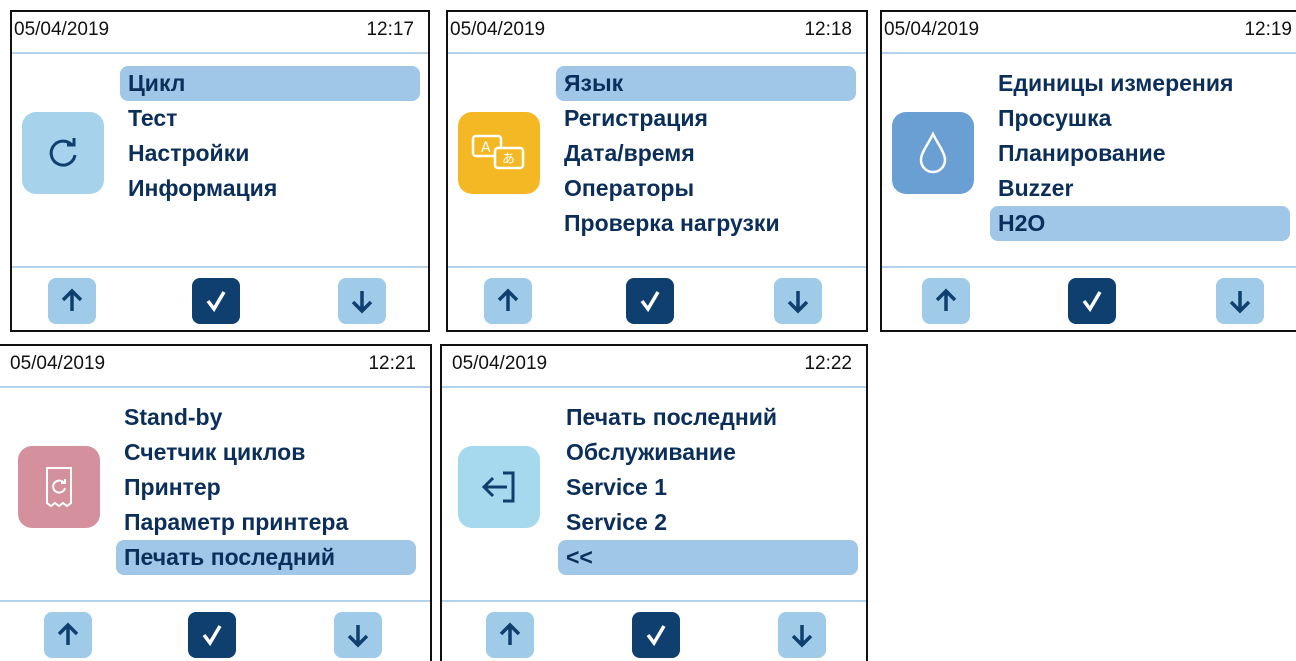 Image resolution: width=1296 pixels, height=661 pixels. What do you see at coordinates (499, 487) in the screenshot?
I see `exit-icon` at bounding box center [499, 487].